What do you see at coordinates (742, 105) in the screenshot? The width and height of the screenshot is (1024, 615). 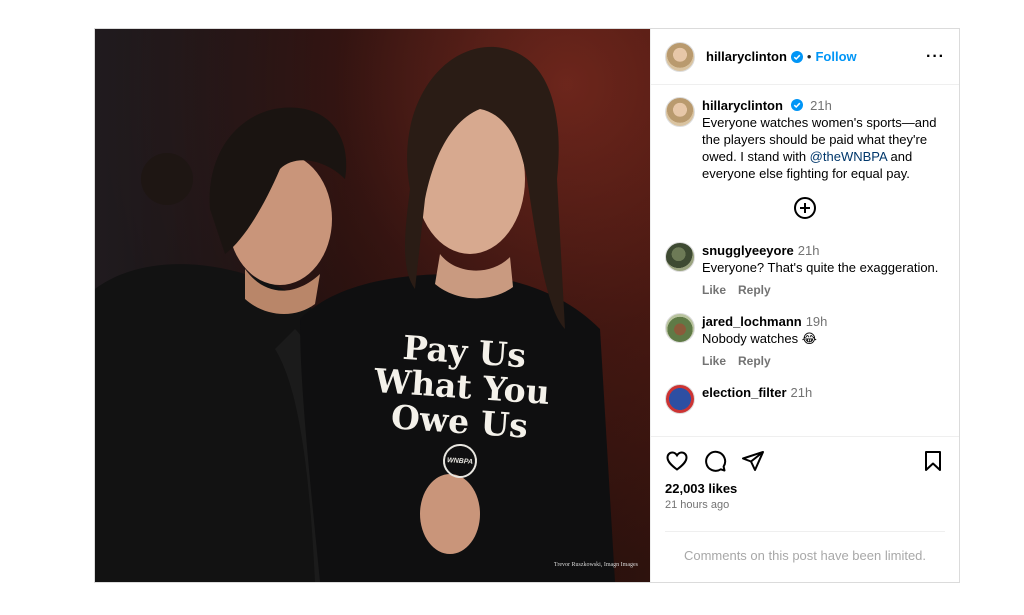 I see `caption-username: hillaryclinton` at bounding box center [742, 105].